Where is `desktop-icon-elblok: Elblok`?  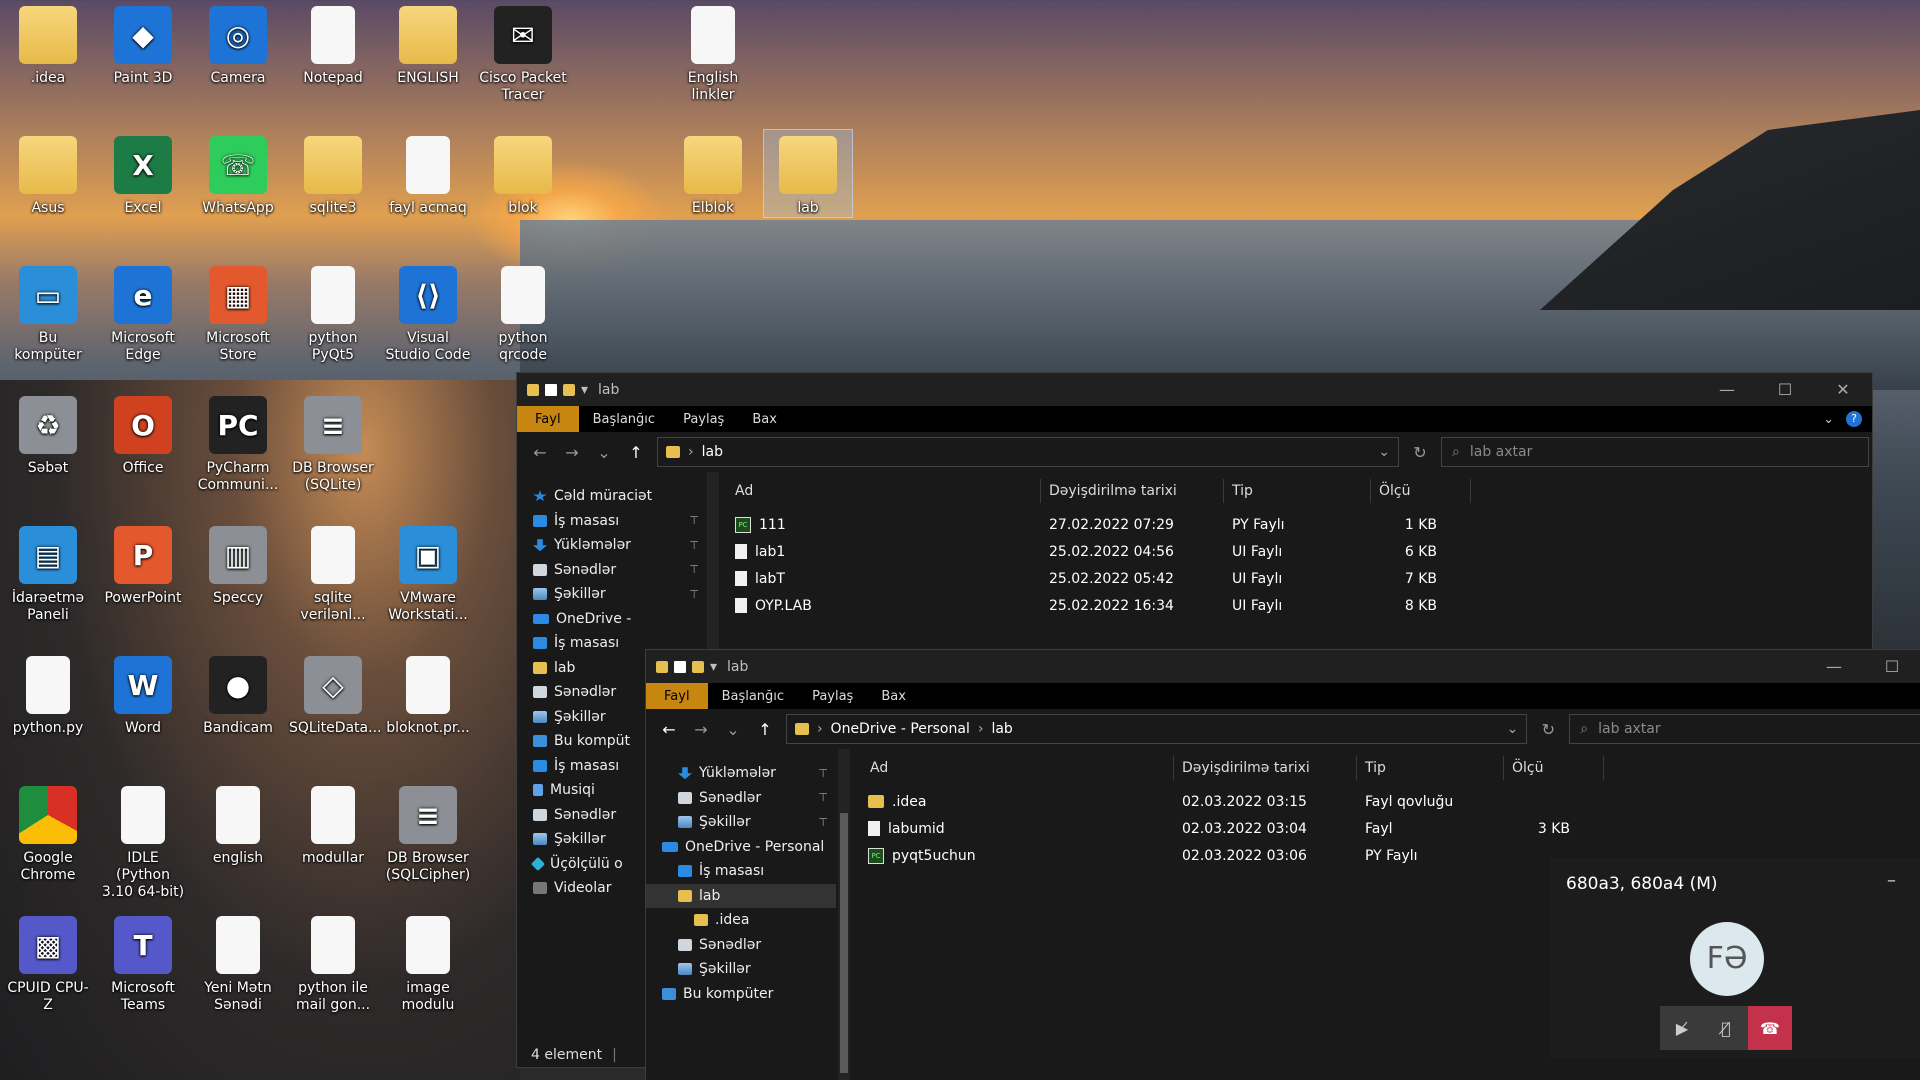 desktop-icon-elblok: Elblok is located at coordinates (713, 173).